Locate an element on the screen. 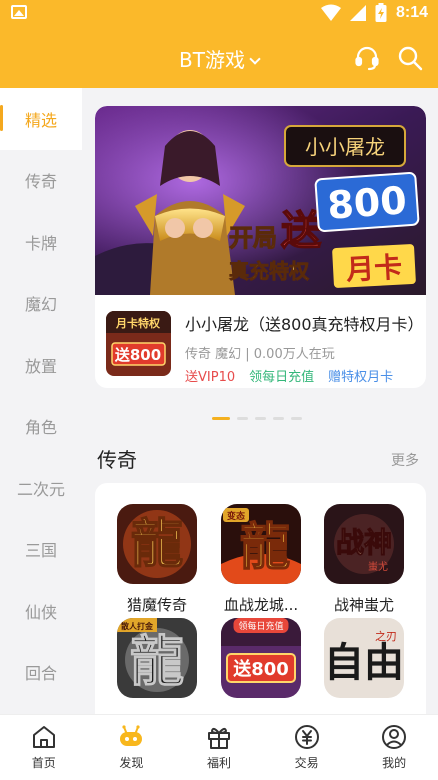  game-item: 龍 散人打金 is located at coordinates (157, 658).